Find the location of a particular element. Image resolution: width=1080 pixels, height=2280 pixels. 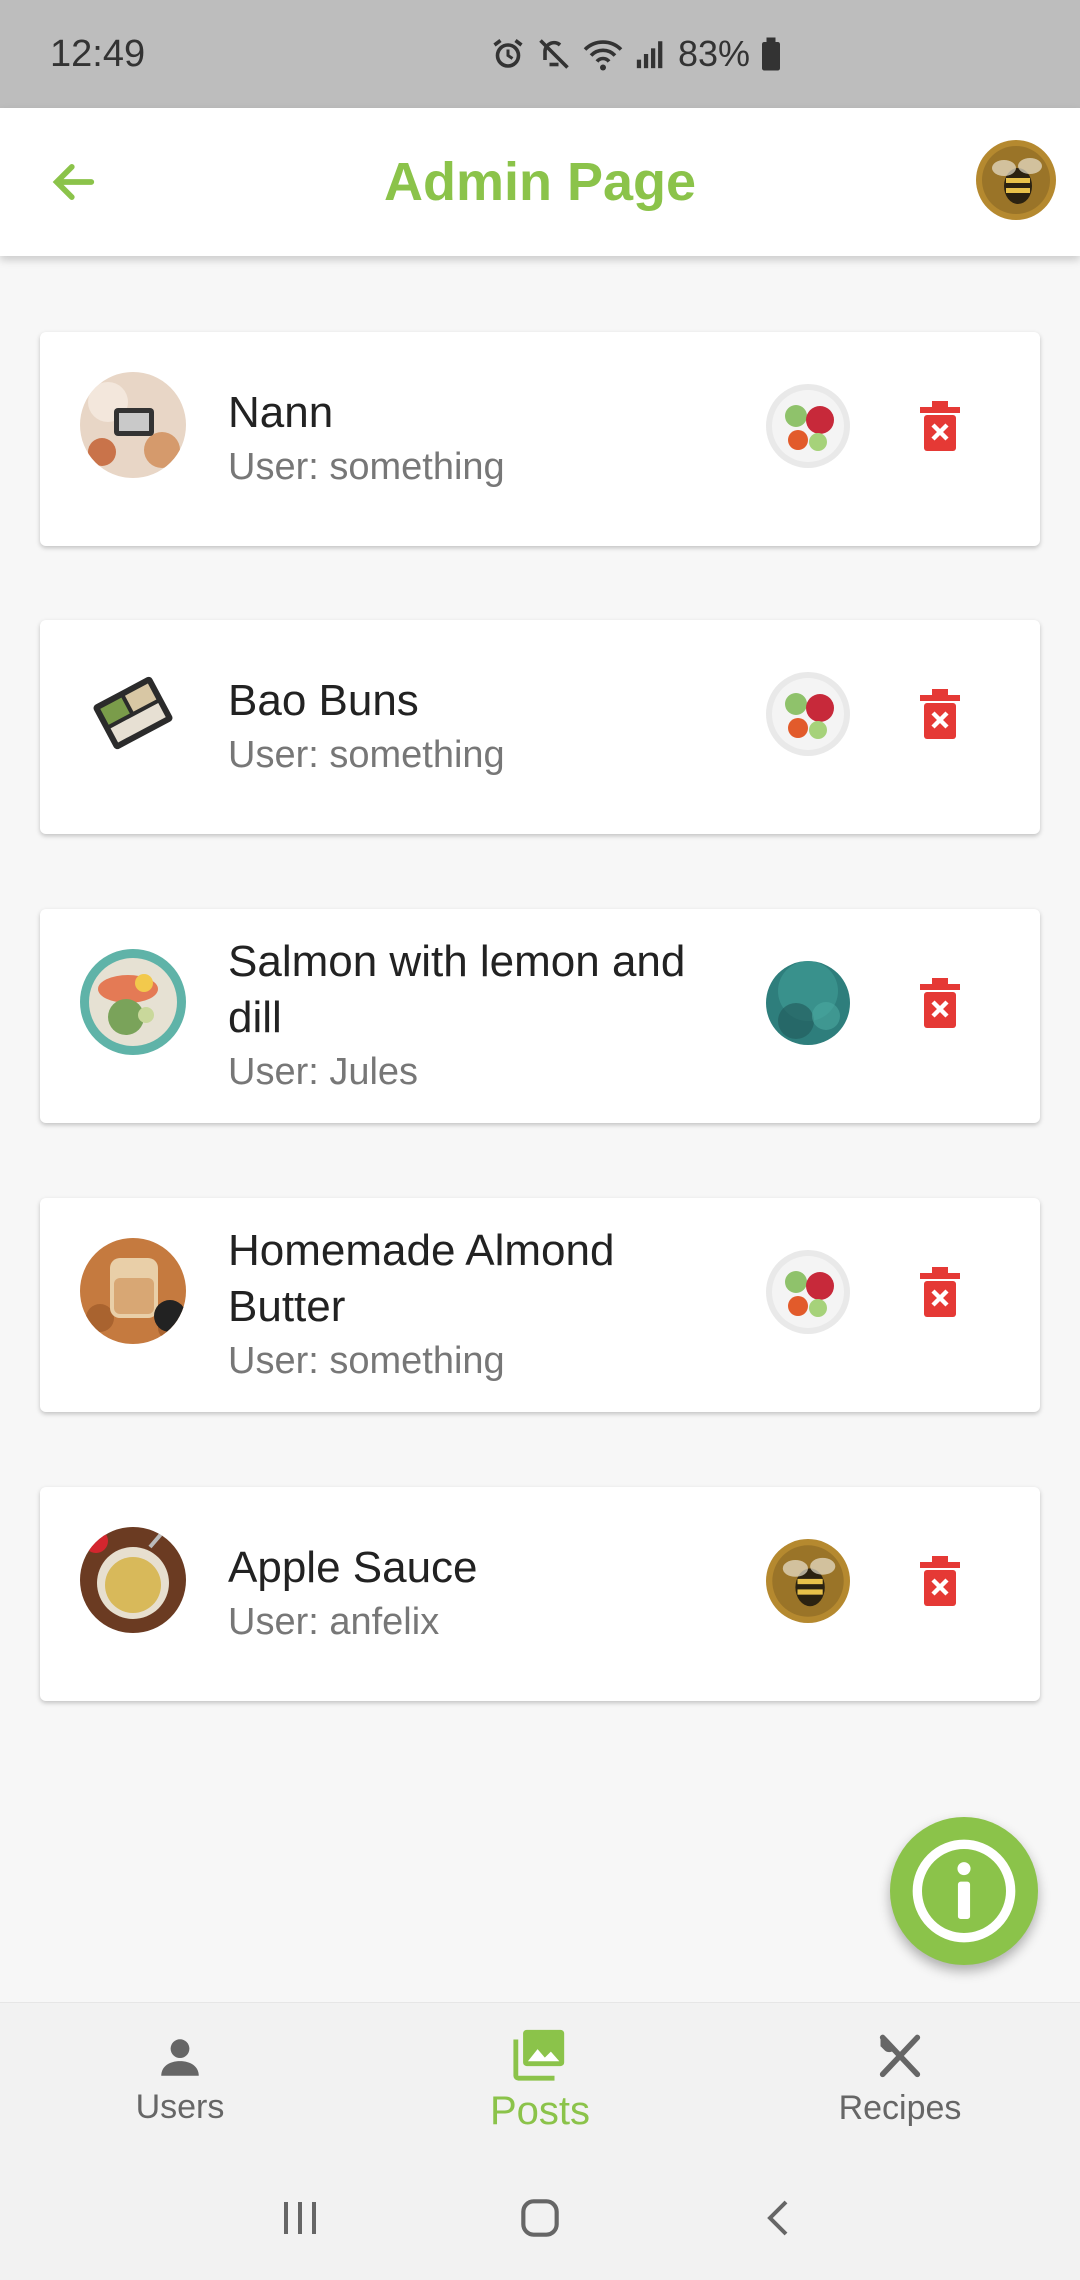

alarm-icon is located at coordinates (508, 53).